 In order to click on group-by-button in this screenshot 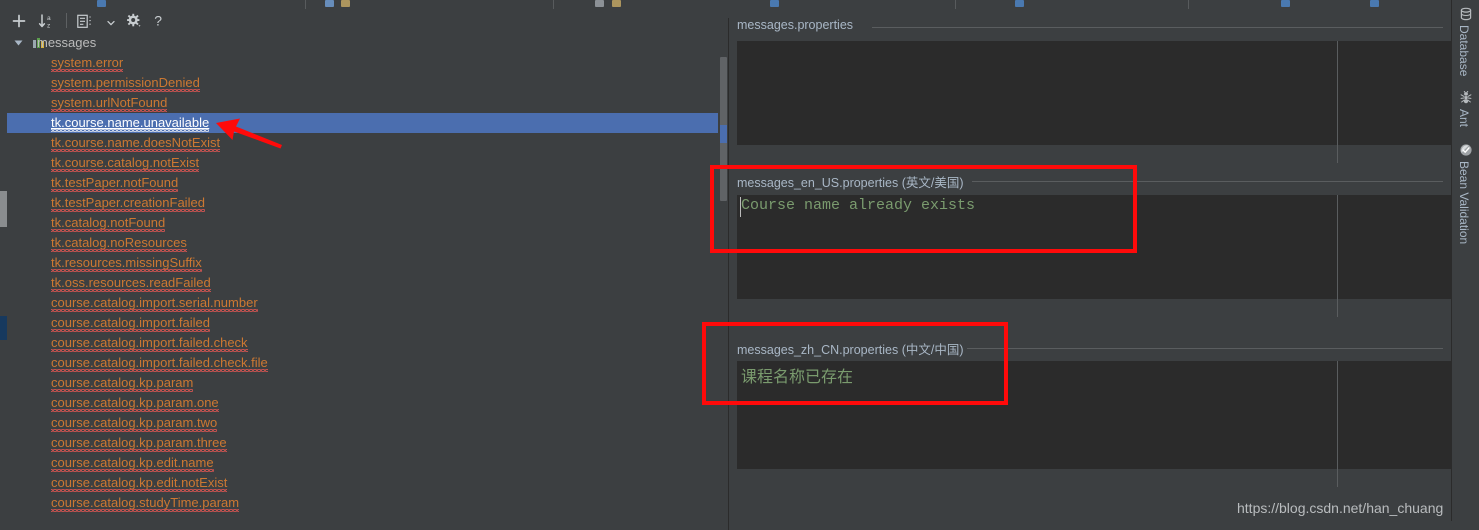, I will do `click(85, 21)`.